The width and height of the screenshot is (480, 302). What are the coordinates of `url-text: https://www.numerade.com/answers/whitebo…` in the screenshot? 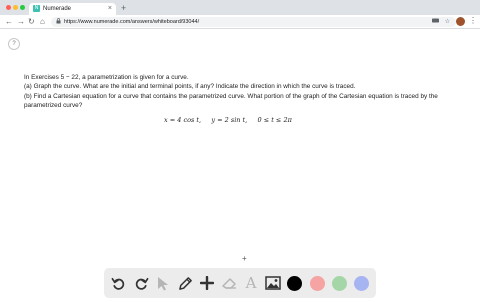 It's located at (131, 22).